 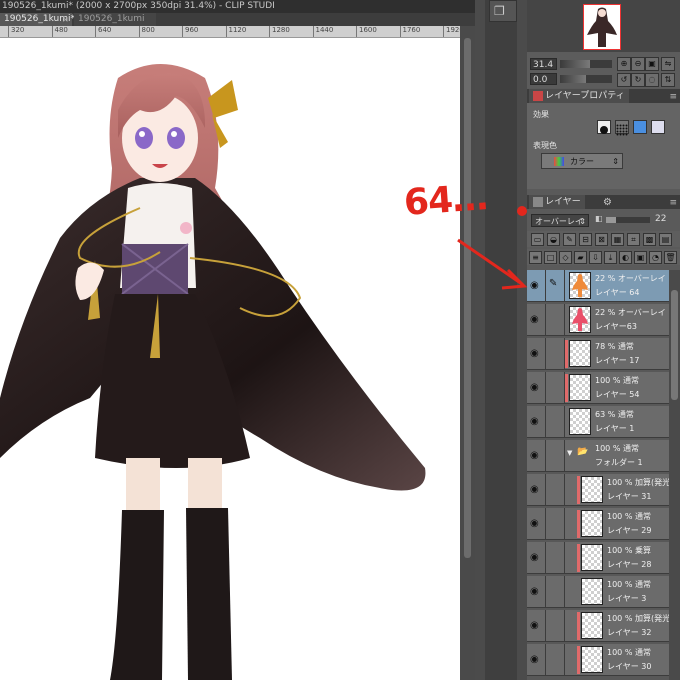 I want to click on layer-blend-info: 63 % 通常, so click(x=614, y=414).